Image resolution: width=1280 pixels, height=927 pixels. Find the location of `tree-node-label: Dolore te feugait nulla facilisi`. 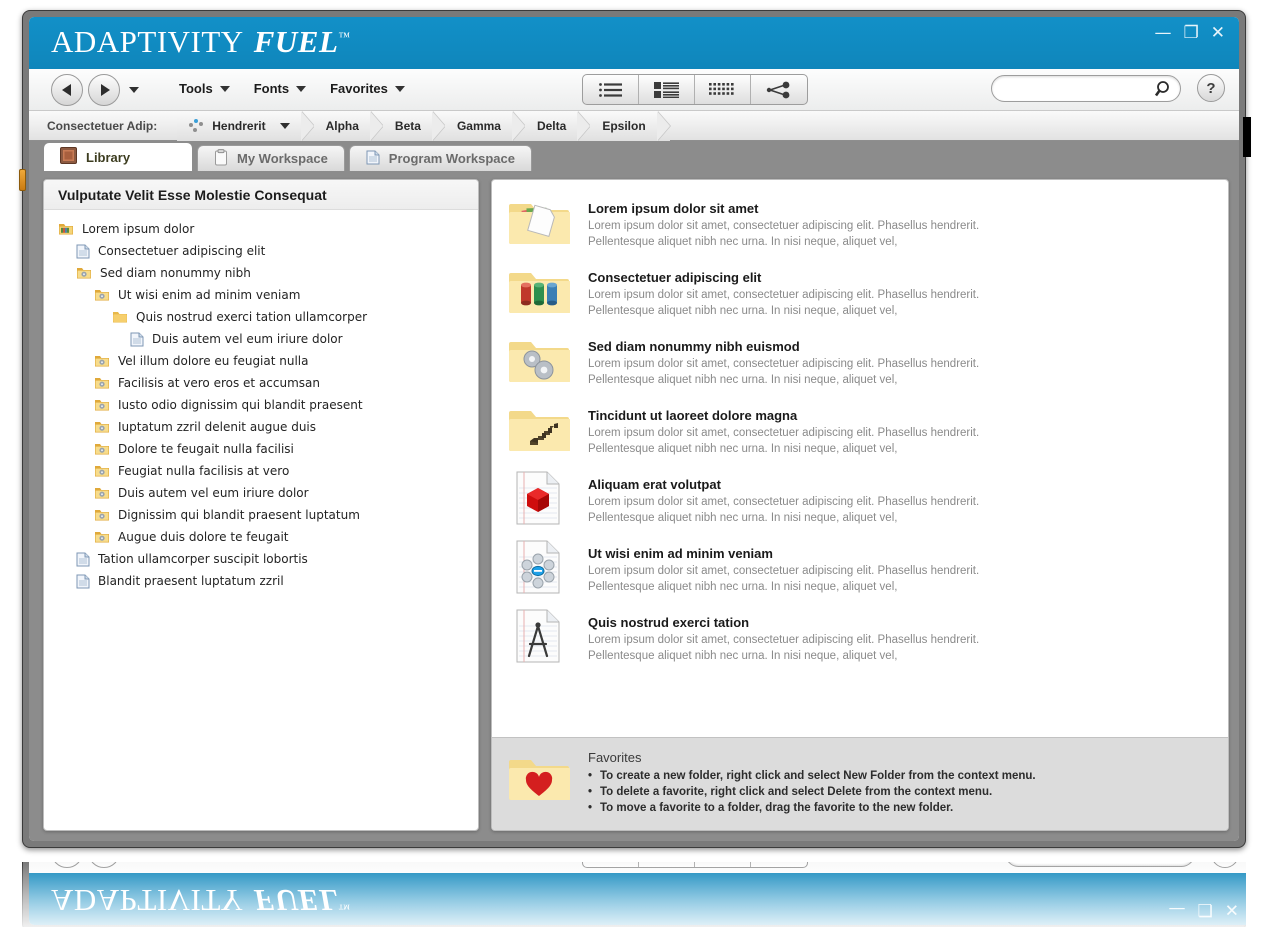

tree-node-label: Dolore te feugait nulla facilisi is located at coordinates (206, 449).